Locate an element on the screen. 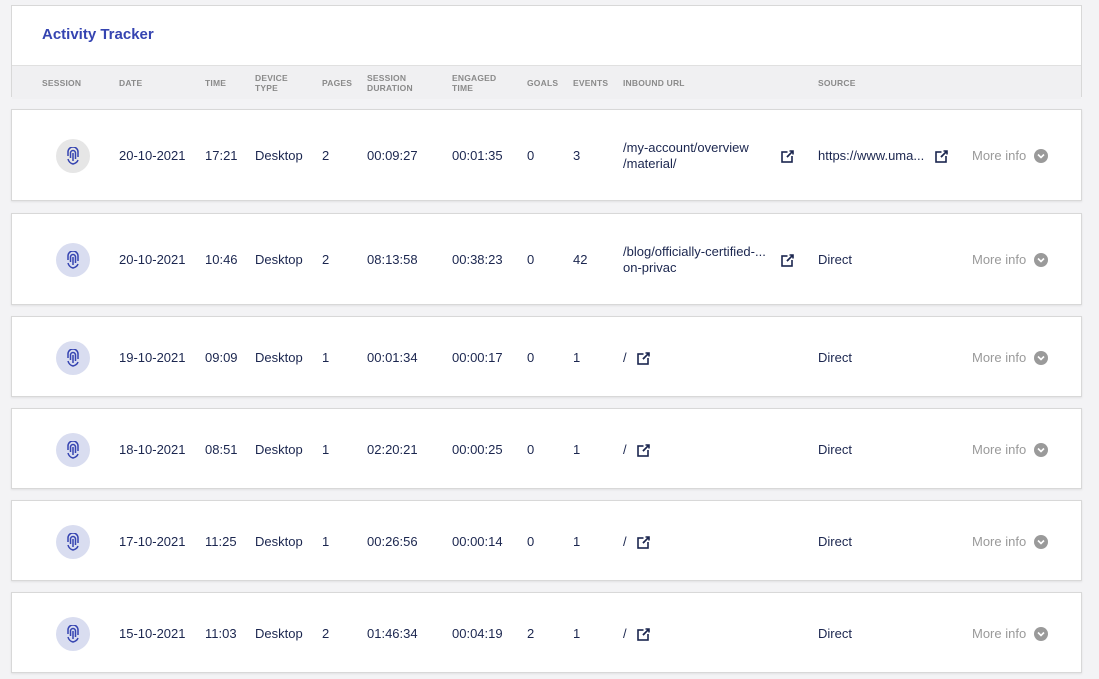 This screenshot has height=679, width=1099. session-duration-cell: 00:01:34 is located at coordinates (392, 357).